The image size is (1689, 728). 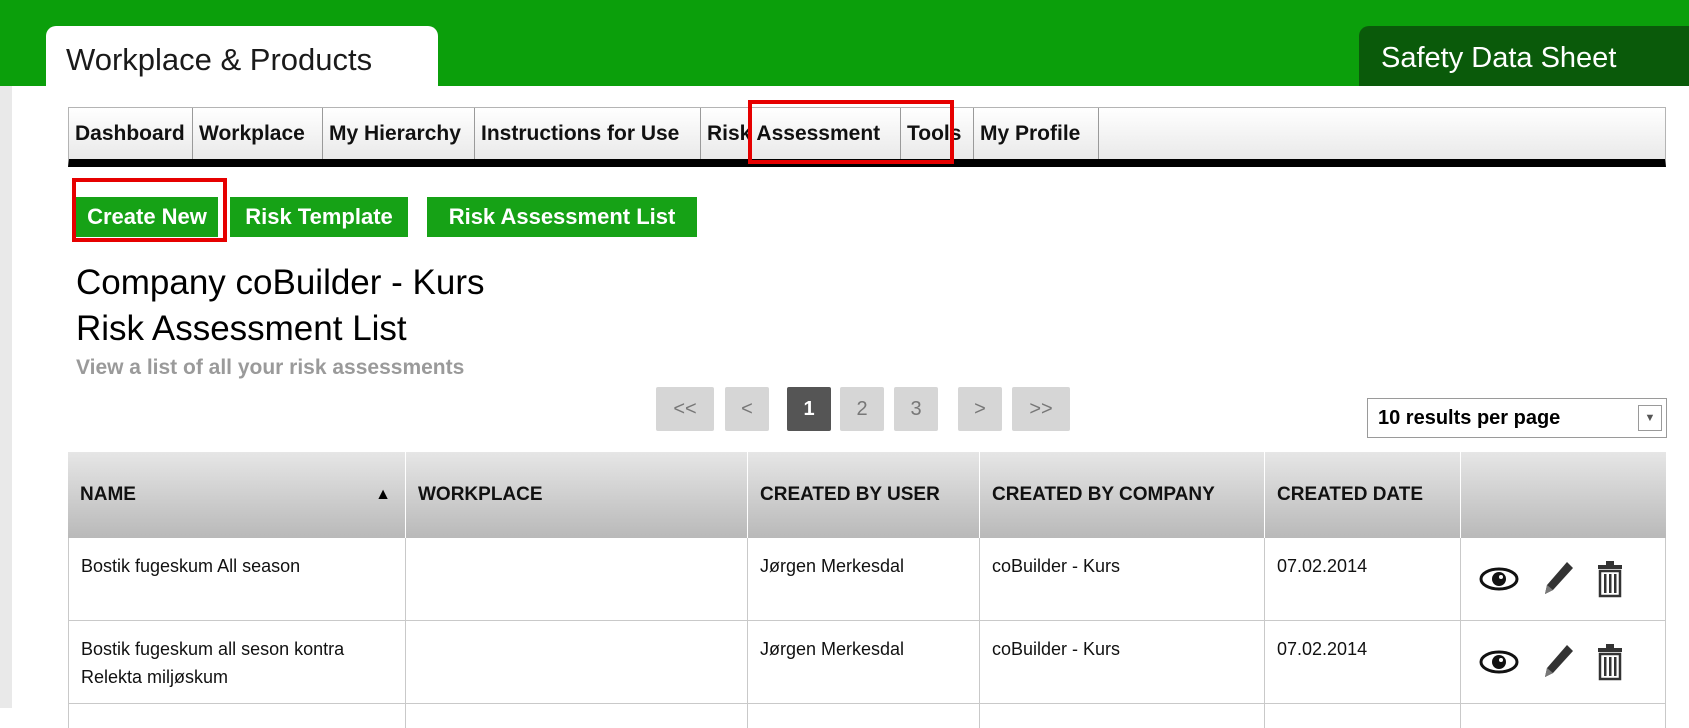 I want to click on column-header-name: NAME ▲, so click(x=237, y=495).